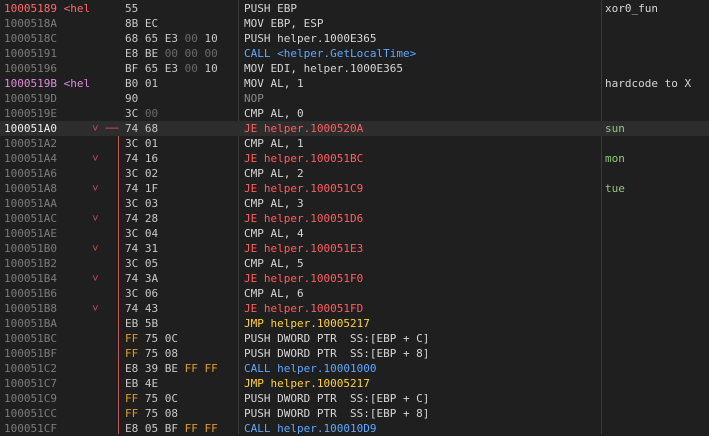 The width and height of the screenshot is (709, 436). What do you see at coordinates (135, 53) in the screenshot?
I see `byte: E8` at bounding box center [135, 53].